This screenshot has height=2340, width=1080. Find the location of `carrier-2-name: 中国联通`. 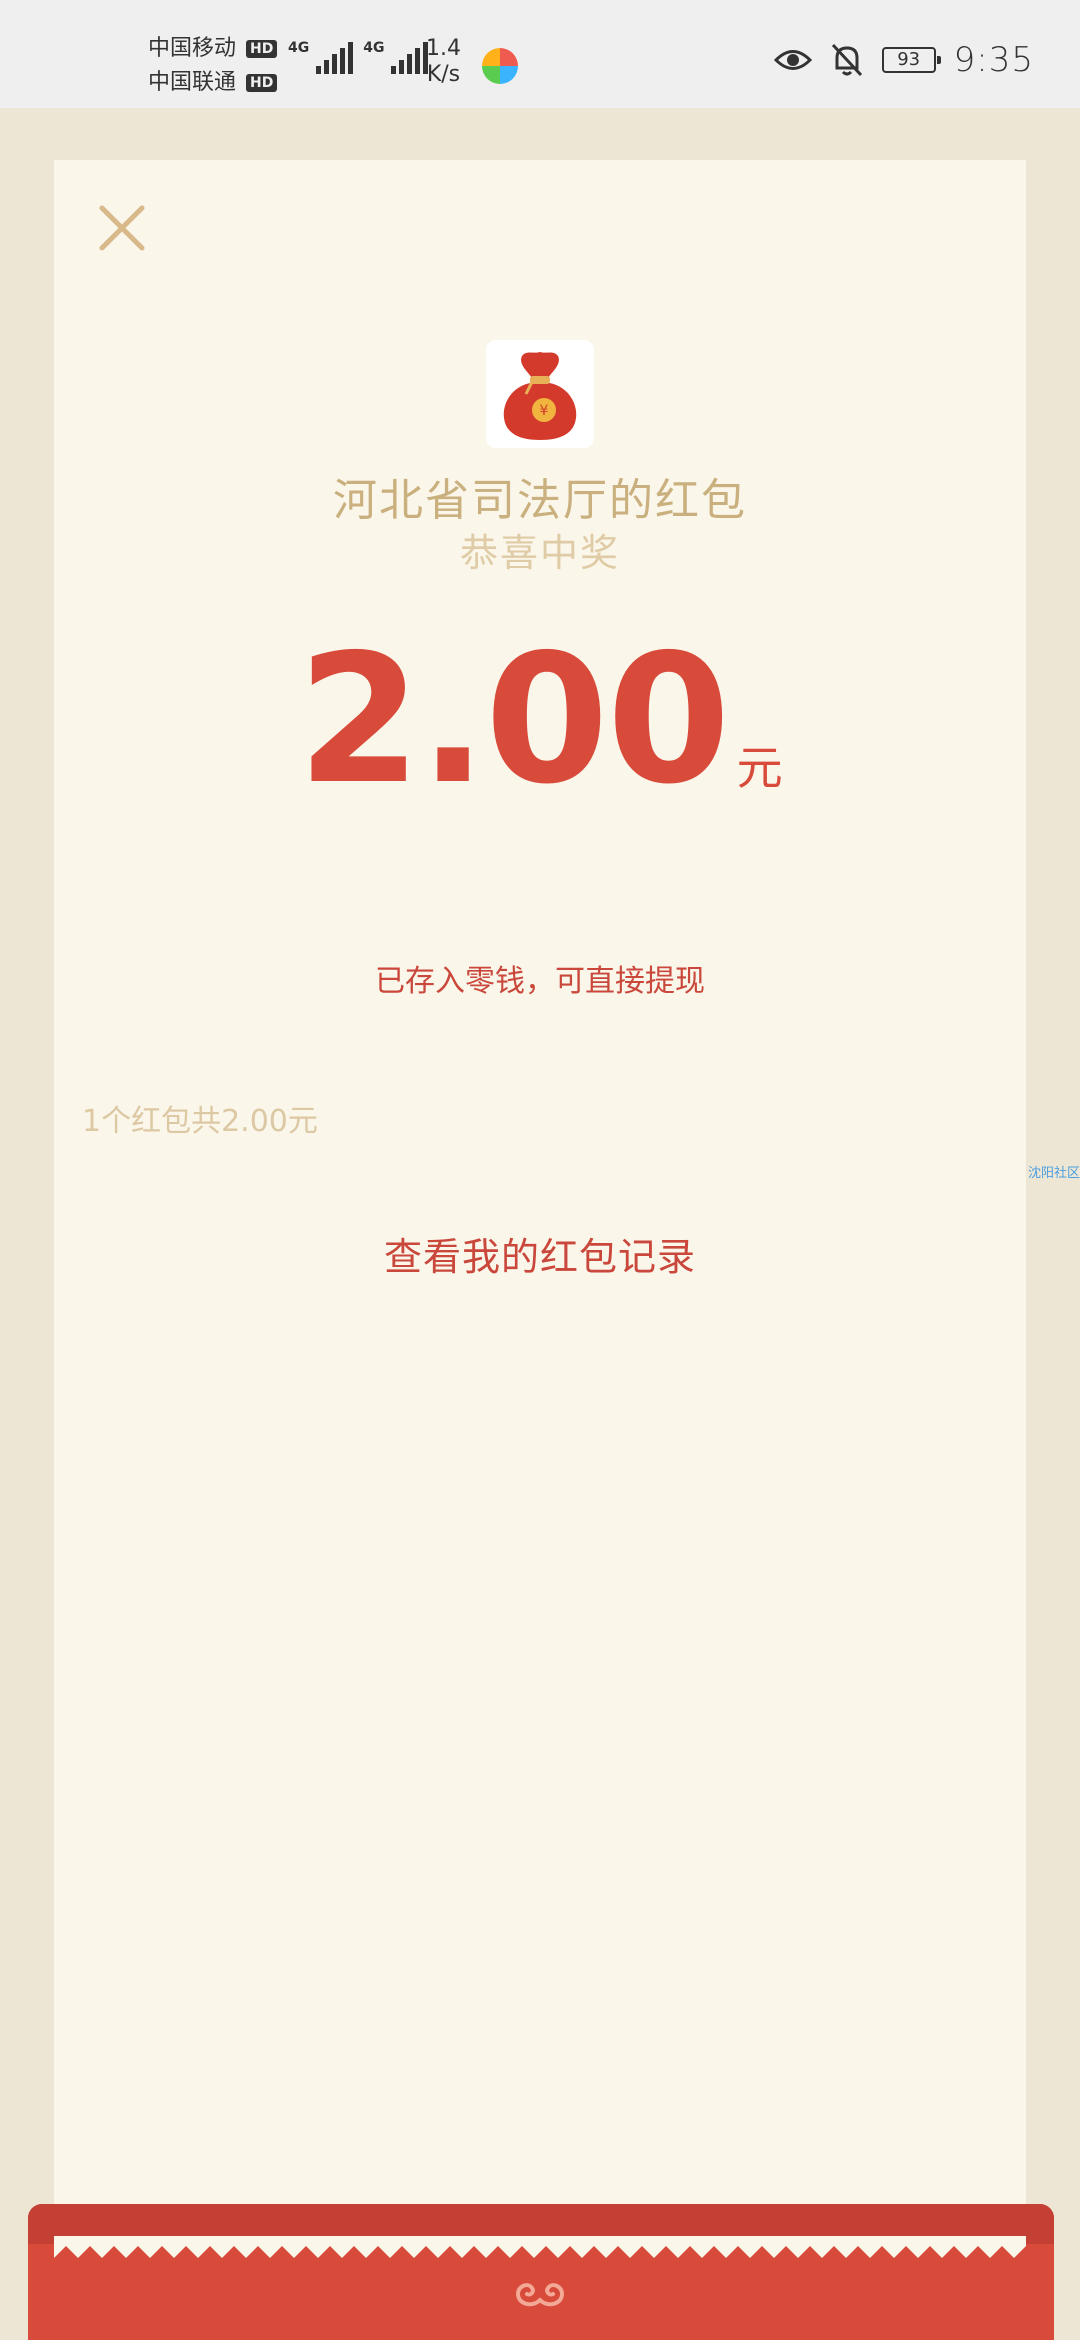

carrier-2-name: 中国联通 is located at coordinates (192, 82).